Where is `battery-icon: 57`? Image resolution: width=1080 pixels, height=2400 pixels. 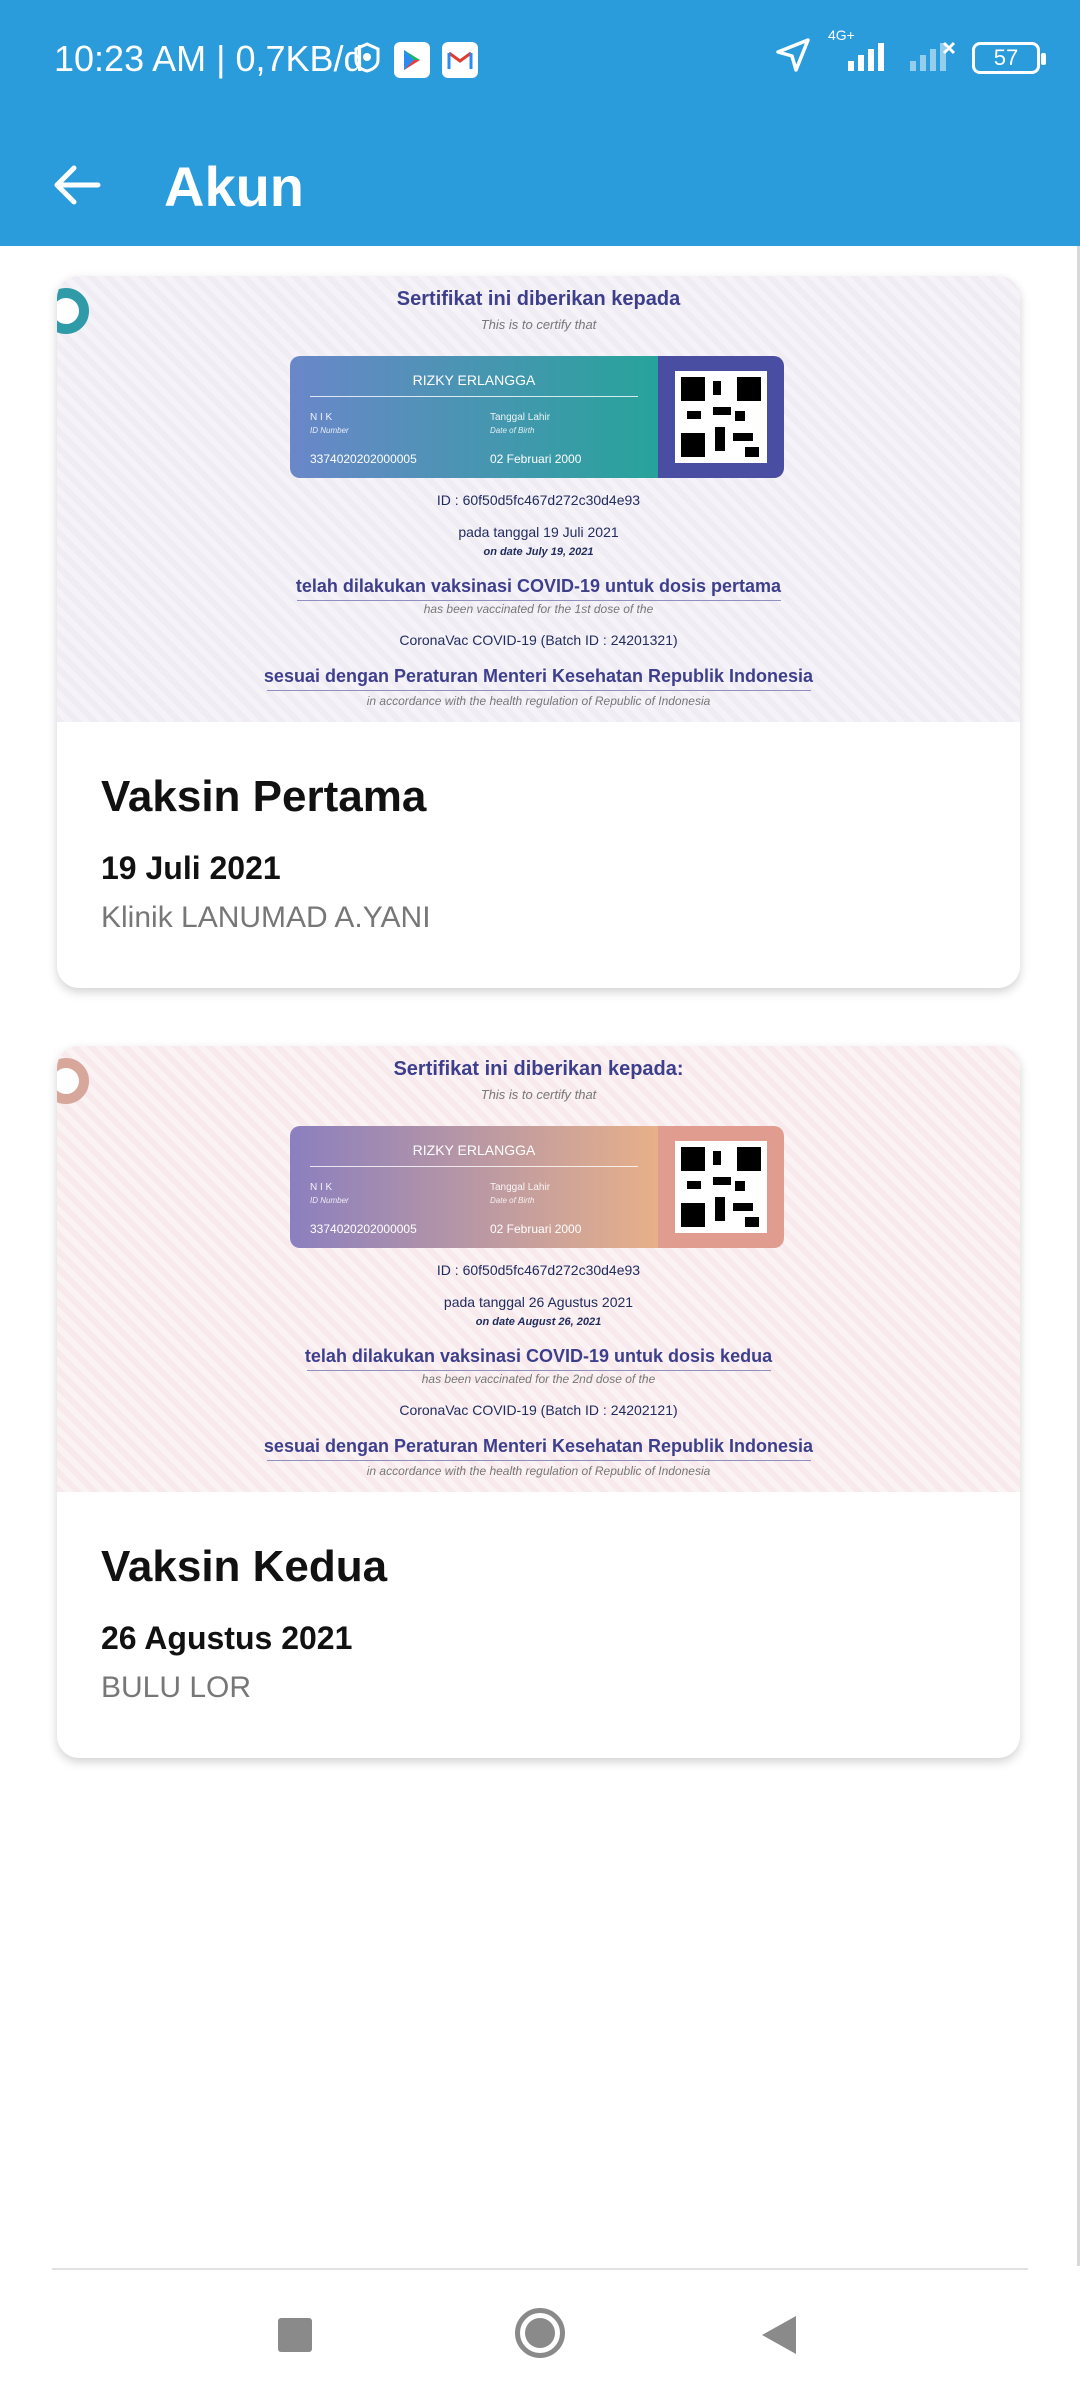 battery-icon: 57 is located at coordinates (1009, 57).